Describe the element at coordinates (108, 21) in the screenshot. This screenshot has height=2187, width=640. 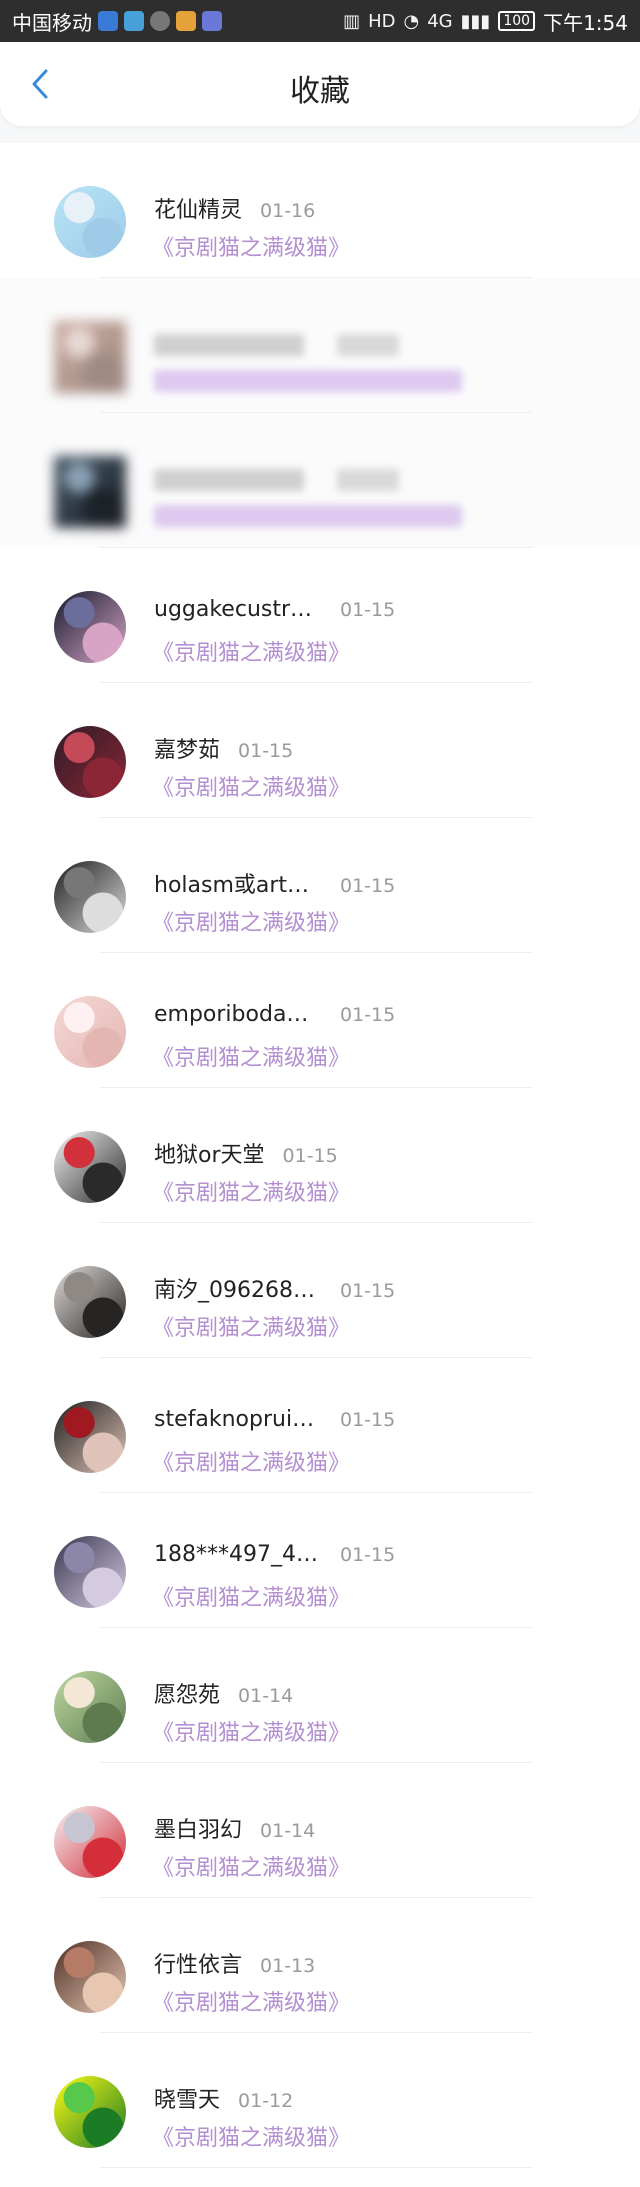
I see `browser-icon` at that location.